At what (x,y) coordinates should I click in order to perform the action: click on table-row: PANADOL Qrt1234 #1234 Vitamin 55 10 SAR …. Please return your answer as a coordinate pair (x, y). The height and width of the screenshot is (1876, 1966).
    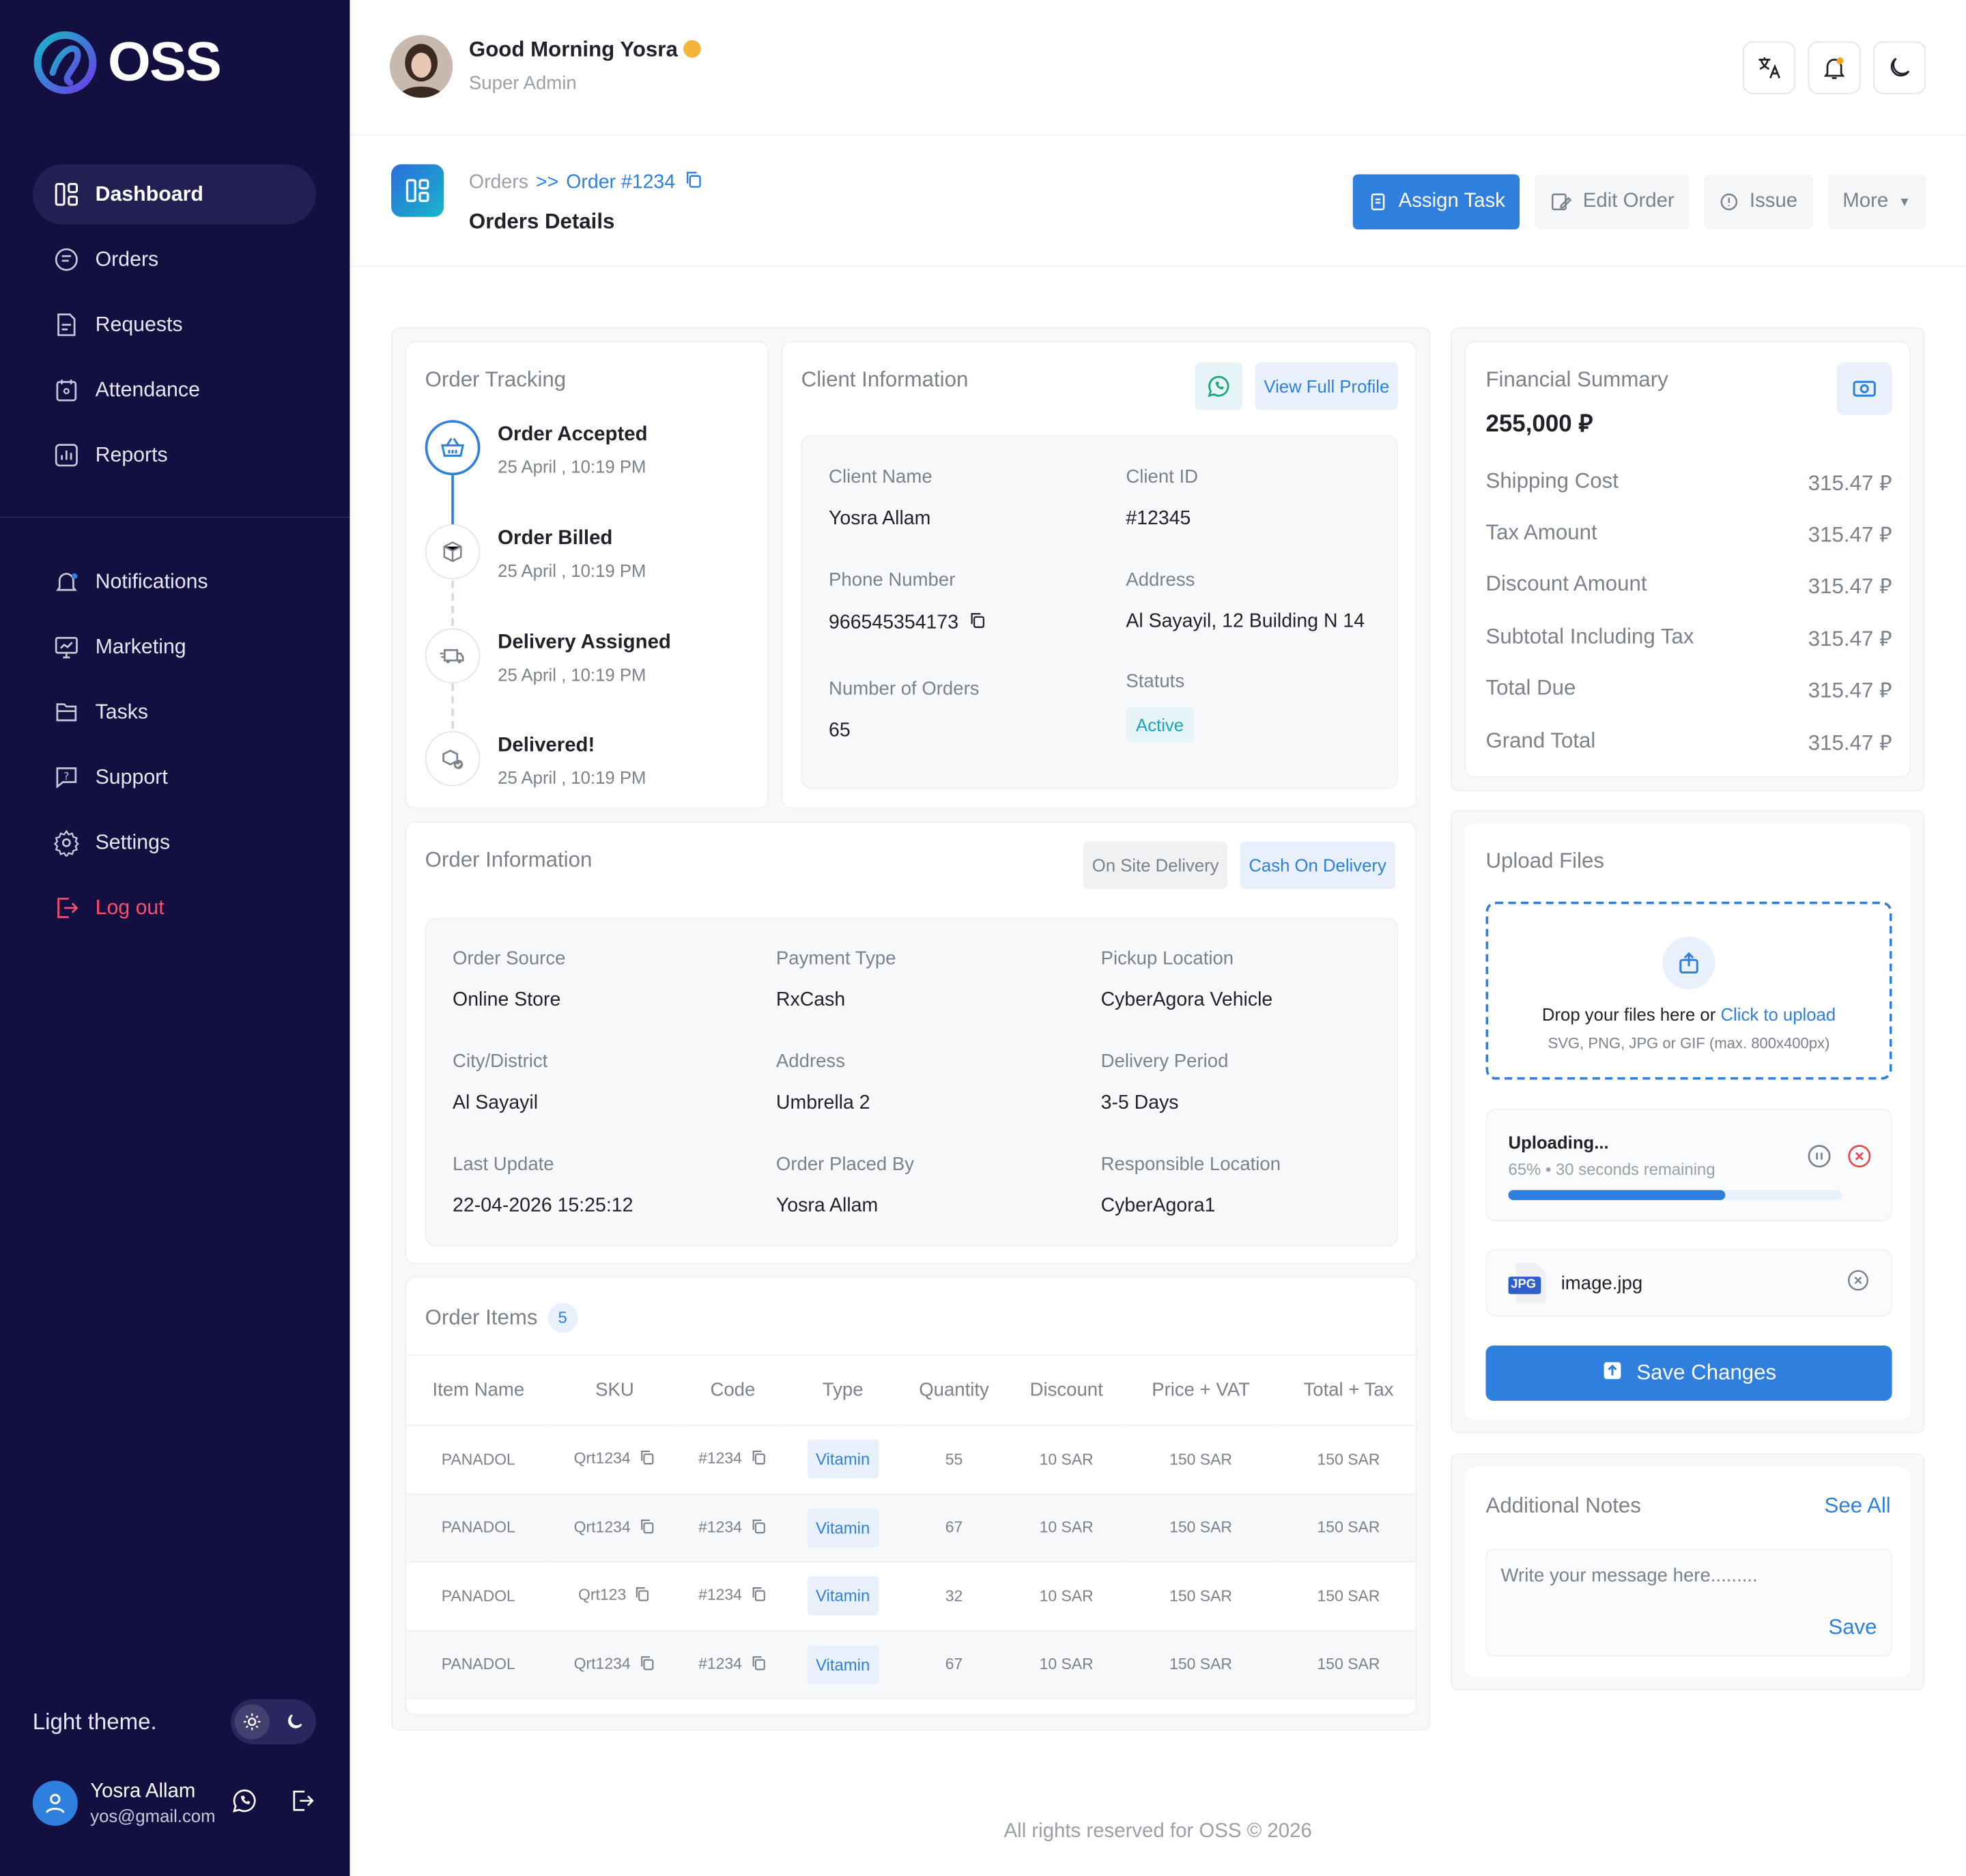
    Looking at the image, I should click on (911, 1459).